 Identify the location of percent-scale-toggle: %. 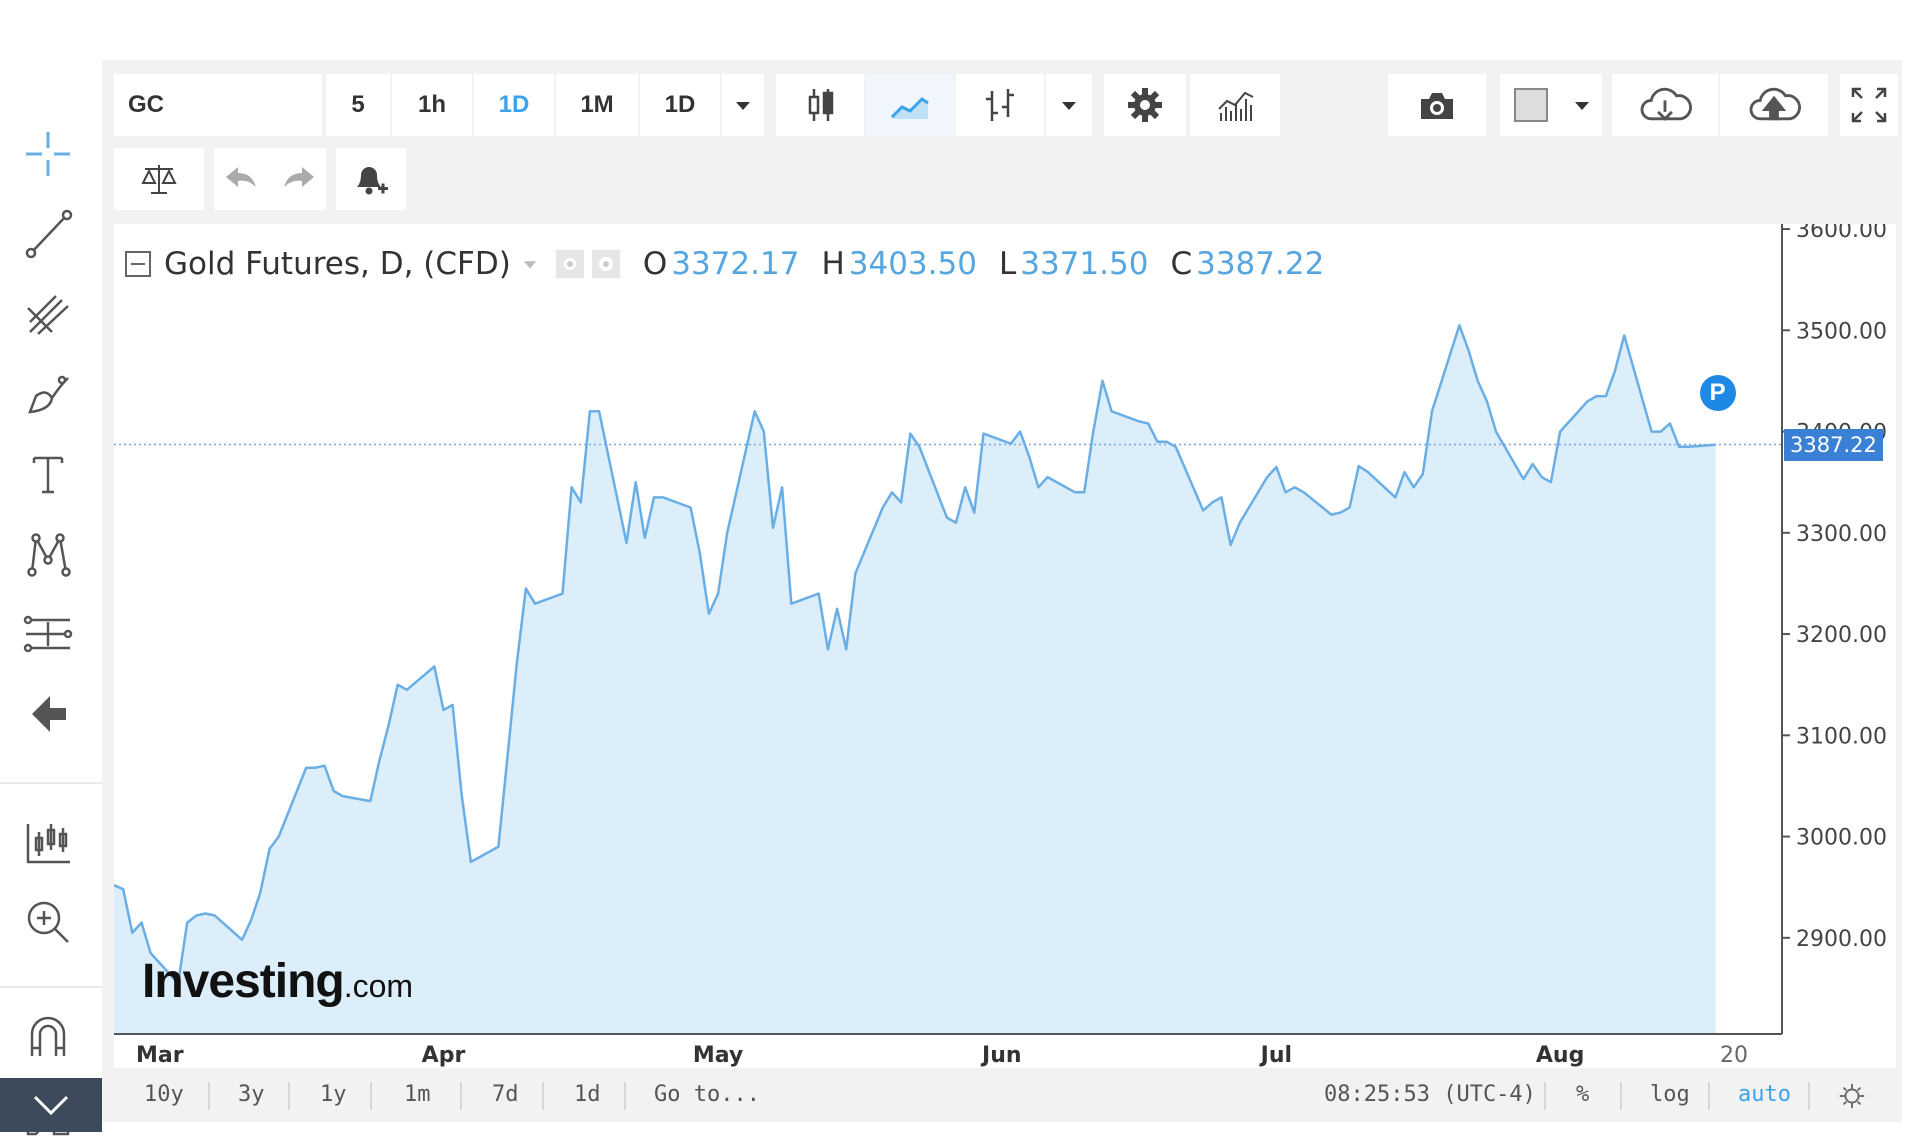
(1582, 1094).